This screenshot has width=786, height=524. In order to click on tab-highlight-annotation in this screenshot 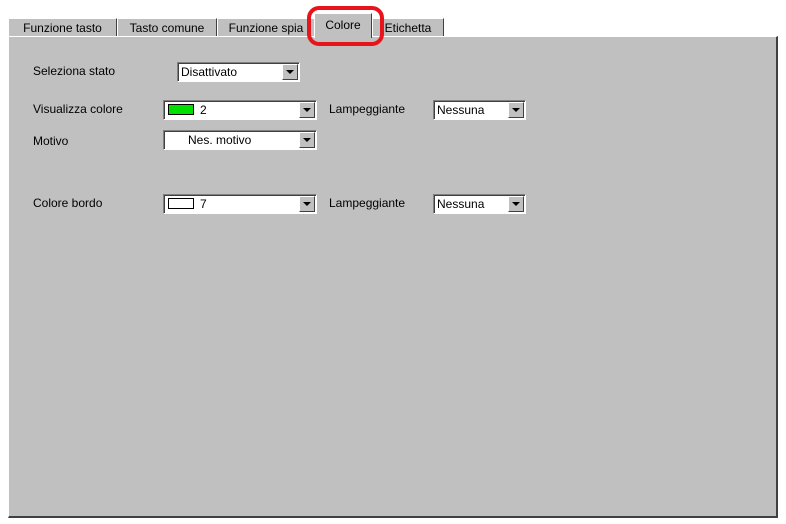, I will do `click(345, 26)`.